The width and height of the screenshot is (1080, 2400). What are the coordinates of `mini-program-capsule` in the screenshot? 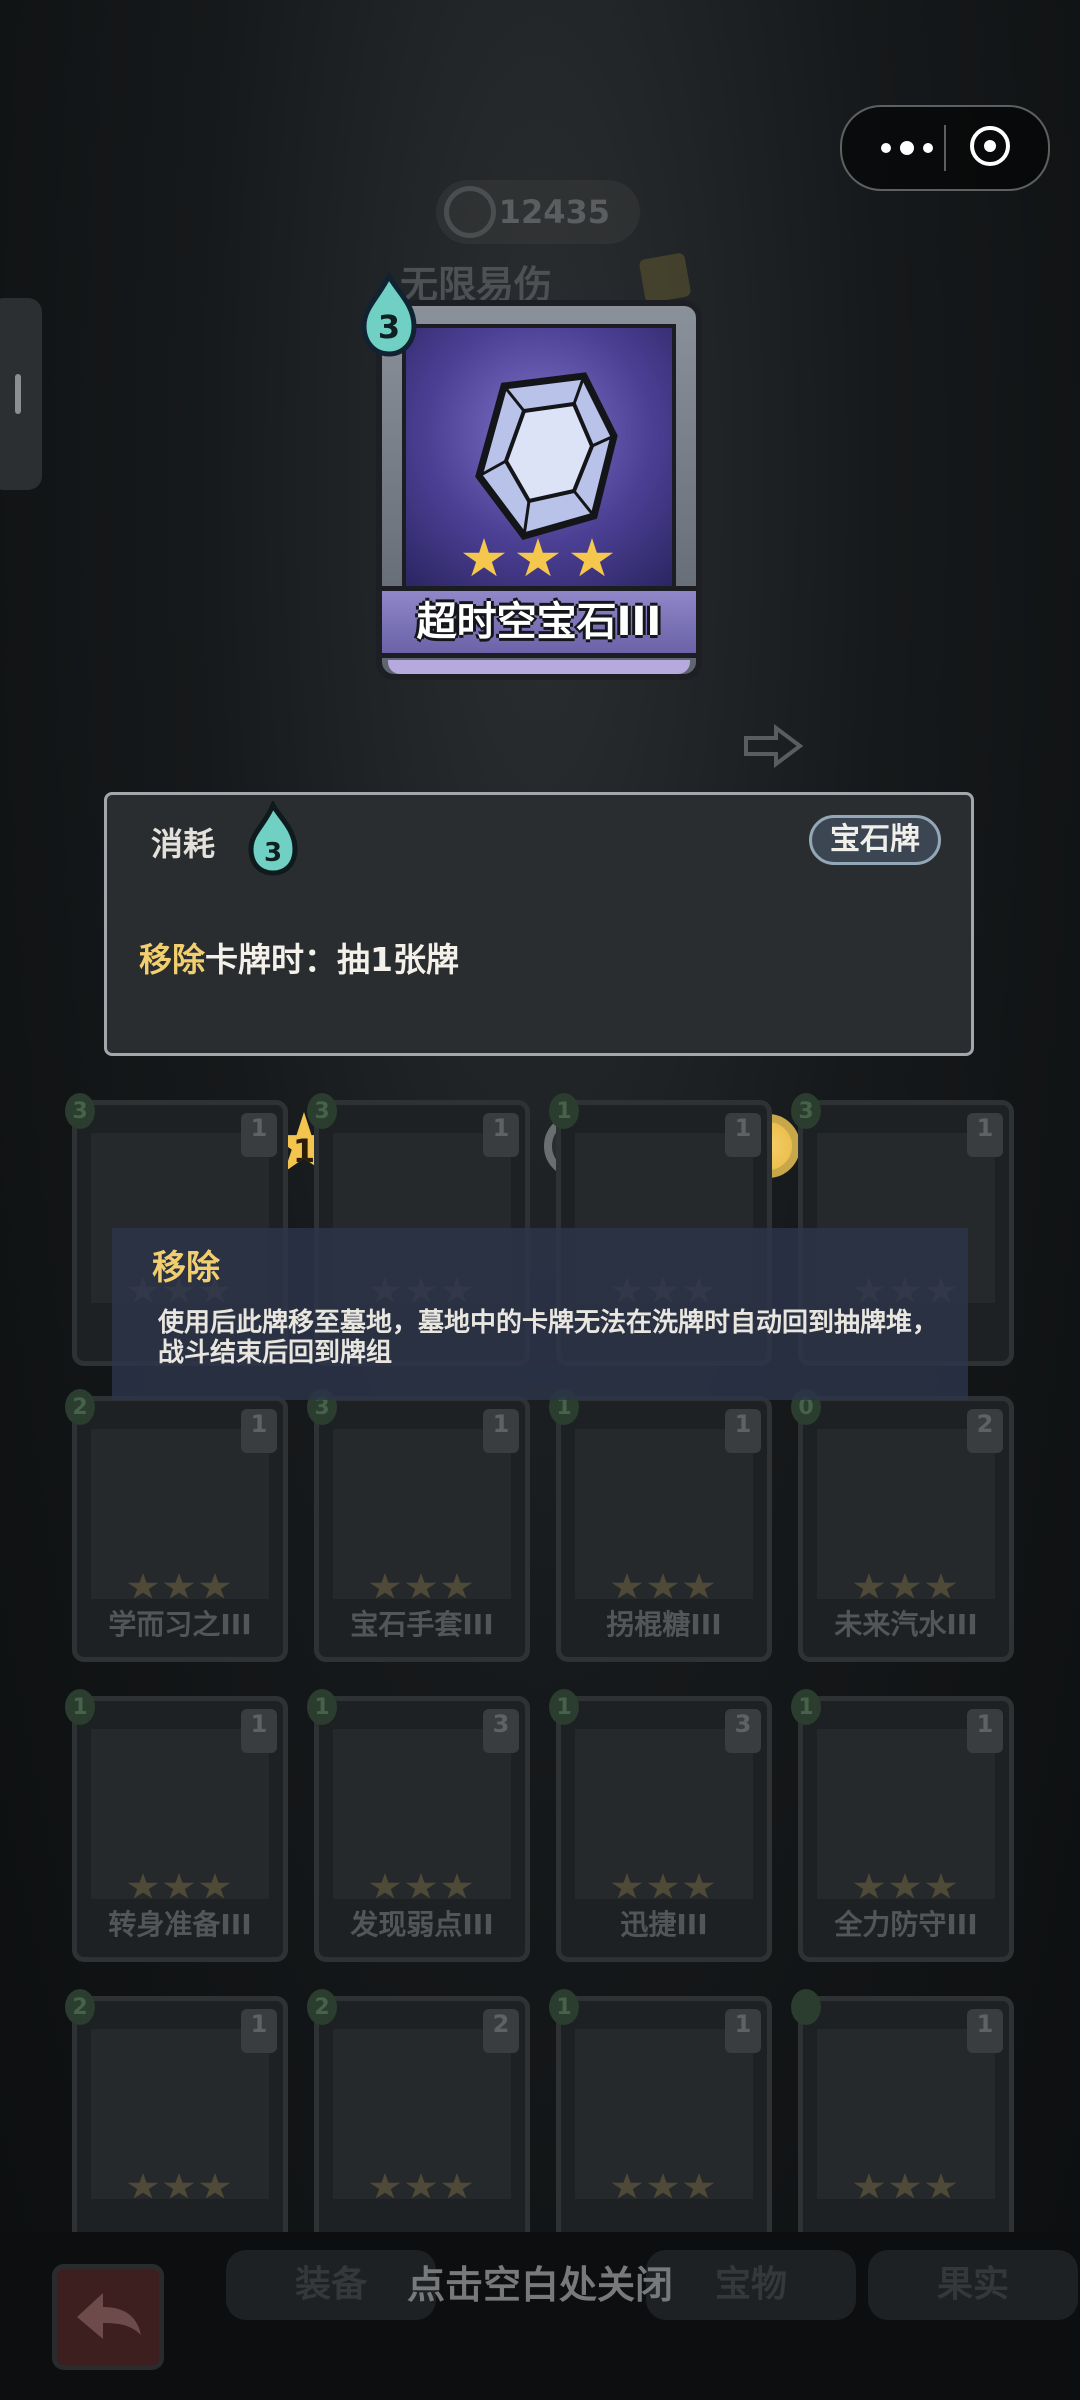 It's located at (945, 148).